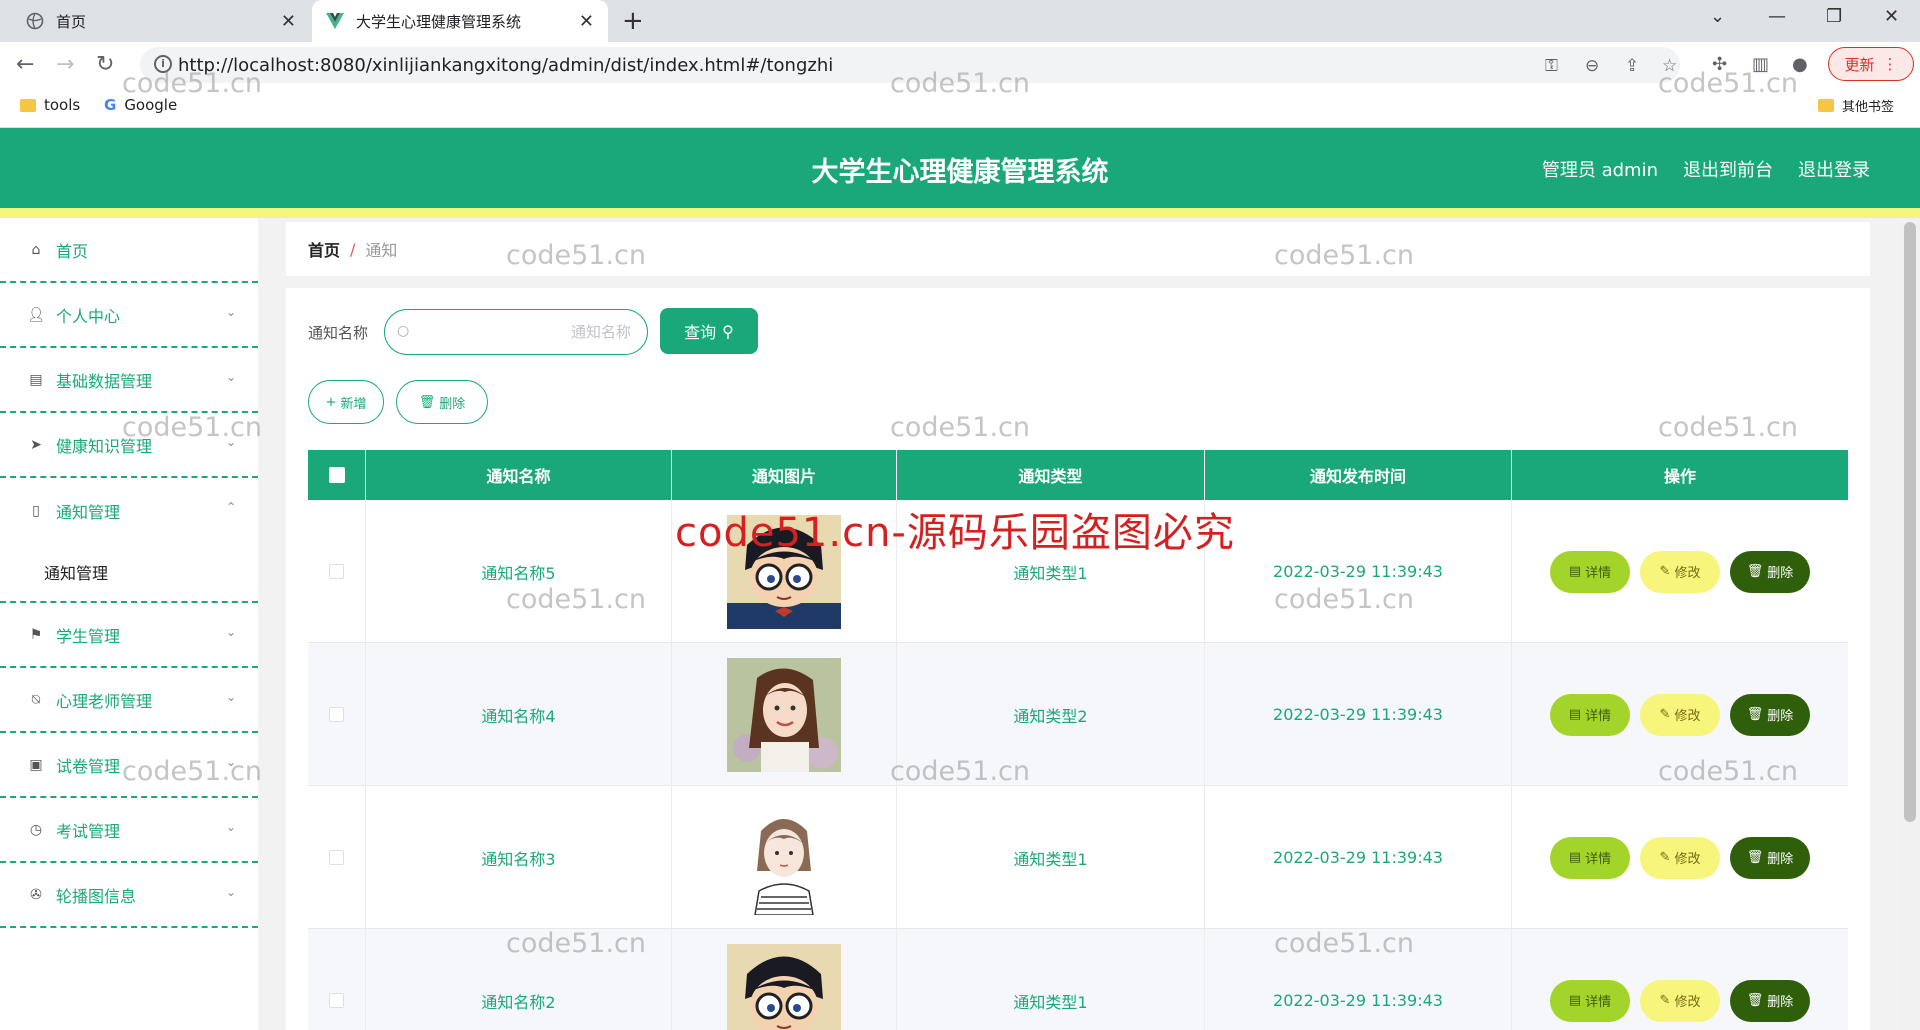 Image resolution: width=1920 pixels, height=1030 pixels. I want to click on logout-link: 退出登录, so click(1834, 169).